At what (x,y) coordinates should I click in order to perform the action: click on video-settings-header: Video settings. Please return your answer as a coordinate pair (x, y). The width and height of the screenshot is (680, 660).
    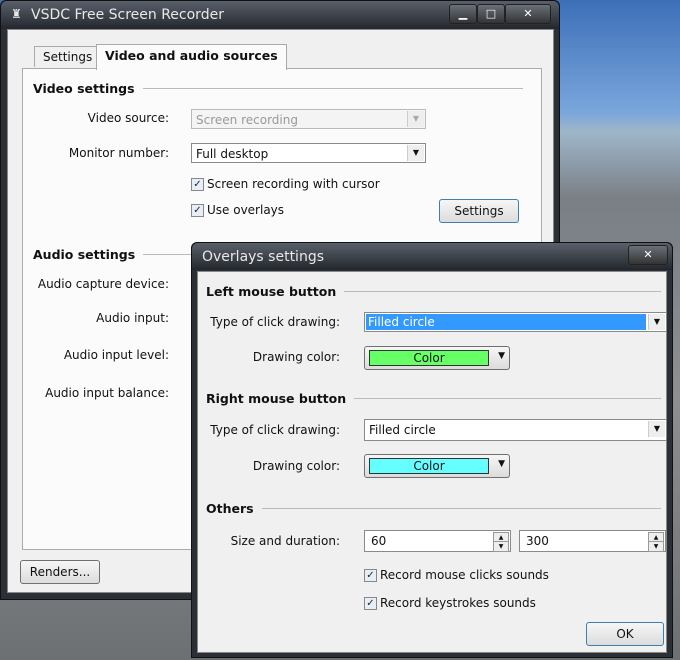
    Looking at the image, I should click on (278, 88).